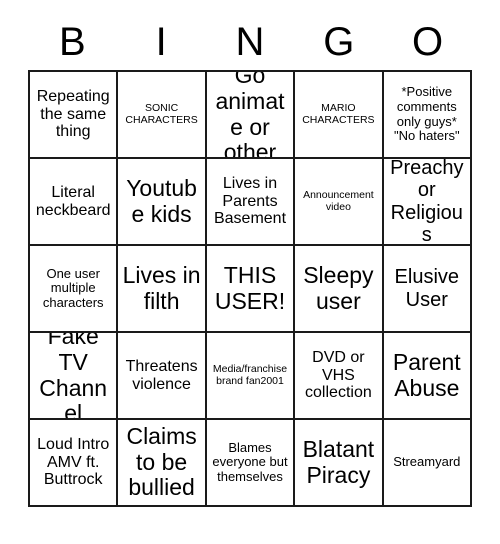 The height and width of the screenshot is (544, 500). I want to click on bingo-cell-label: Loud Intro AMV ft. Buttrock, so click(73, 462).